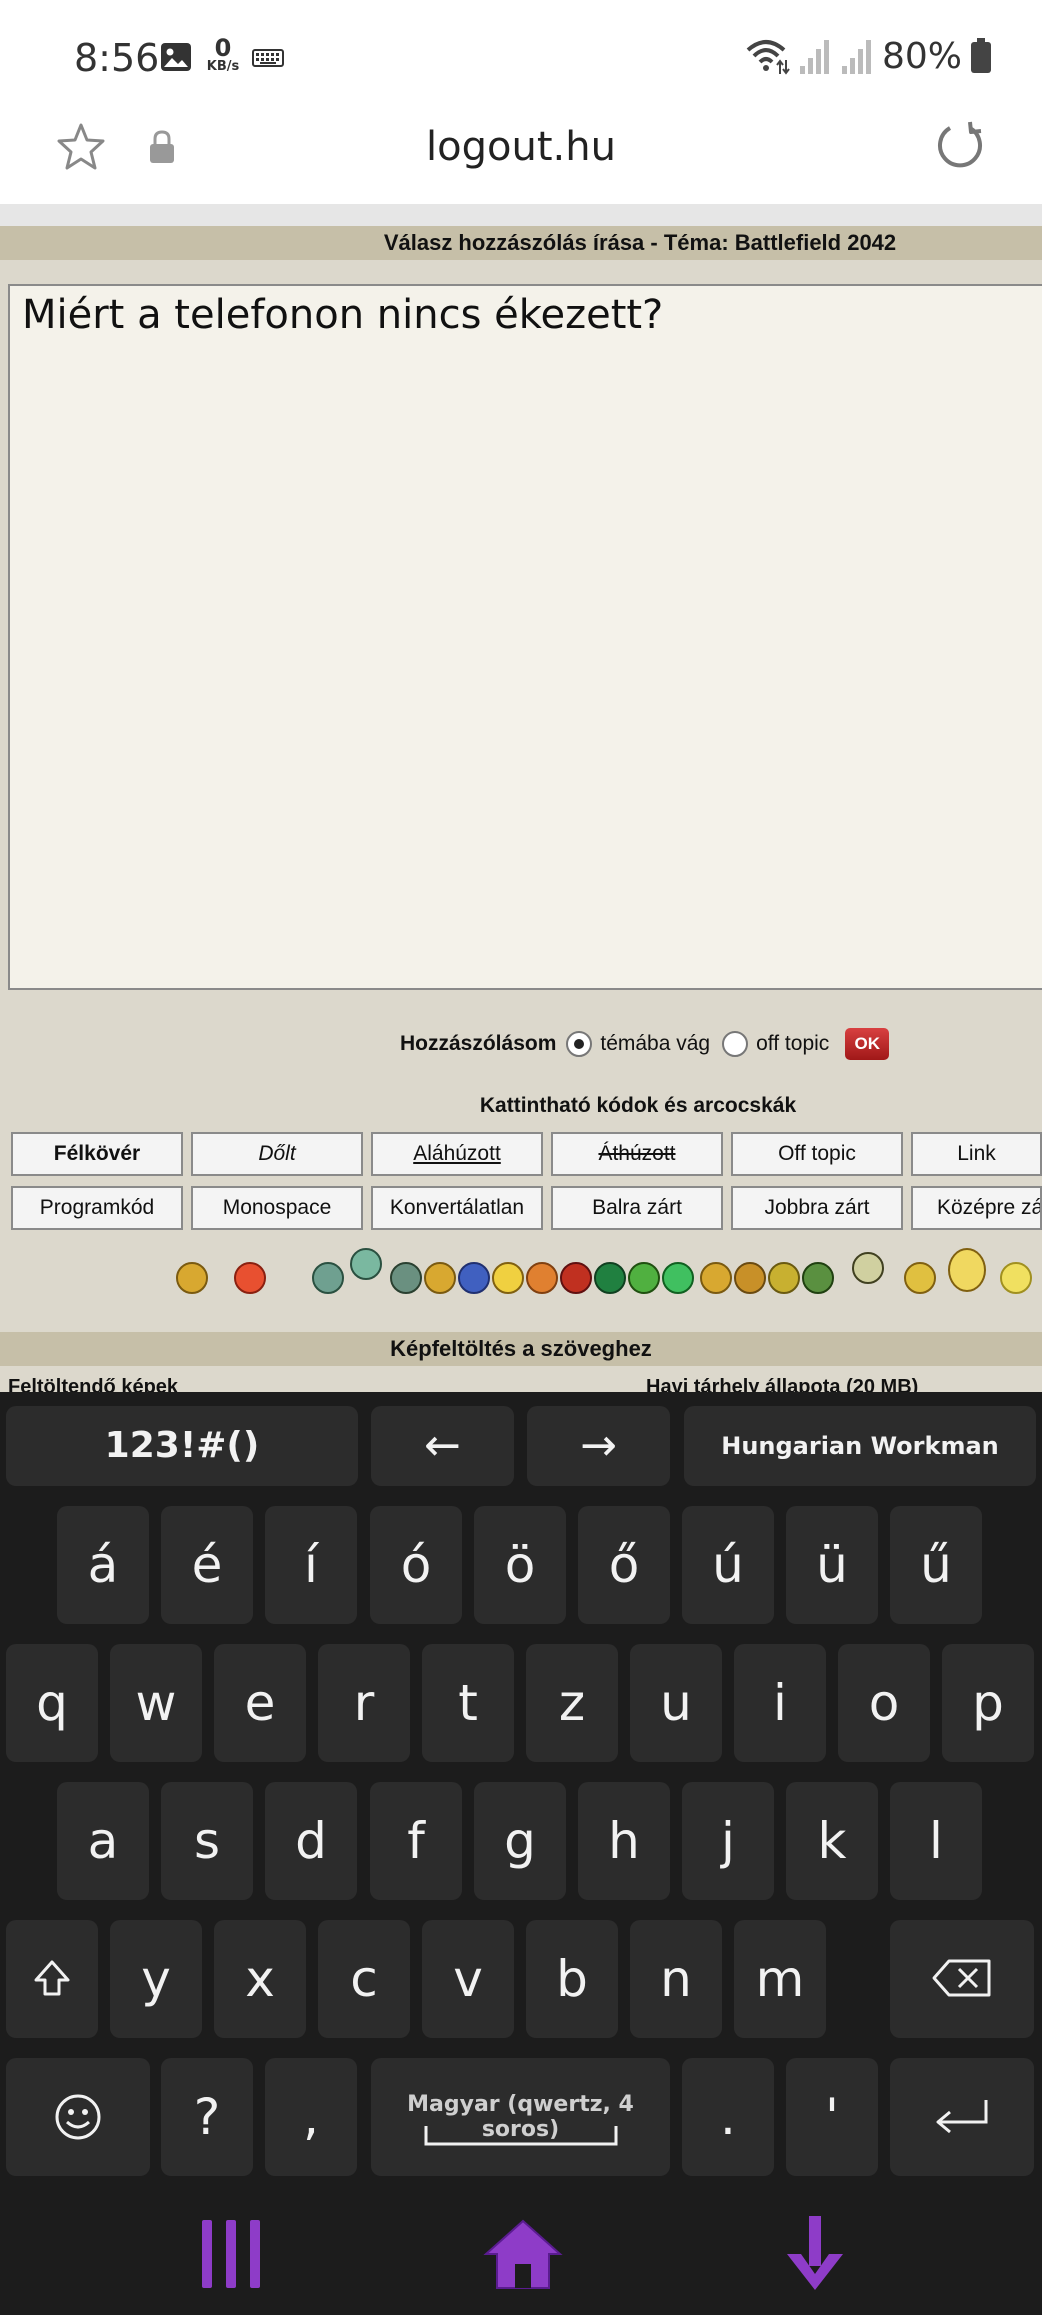 This screenshot has width=1042, height=2315. Describe the element at coordinates (868, 1268) in the screenshot. I see `smiley-icon-ghost` at that location.